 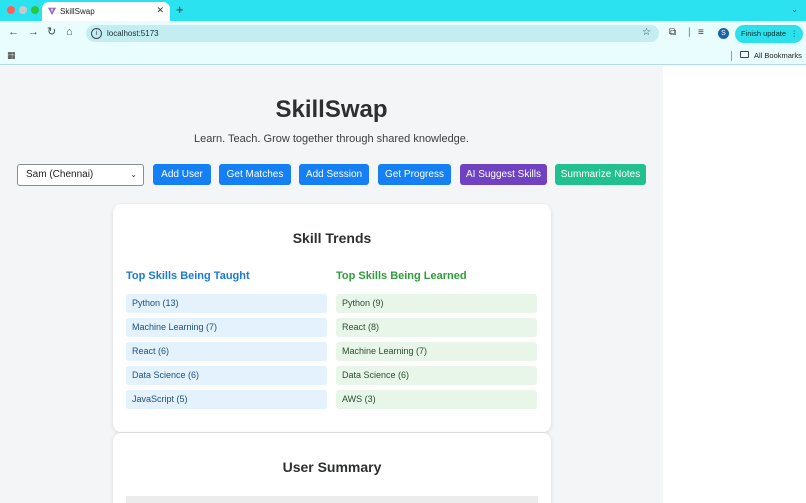 What do you see at coordinates (226, 327) in the screenshot?
I see `taught-skill-item: Machine Learning (7)` at bounding box center [226, 327].